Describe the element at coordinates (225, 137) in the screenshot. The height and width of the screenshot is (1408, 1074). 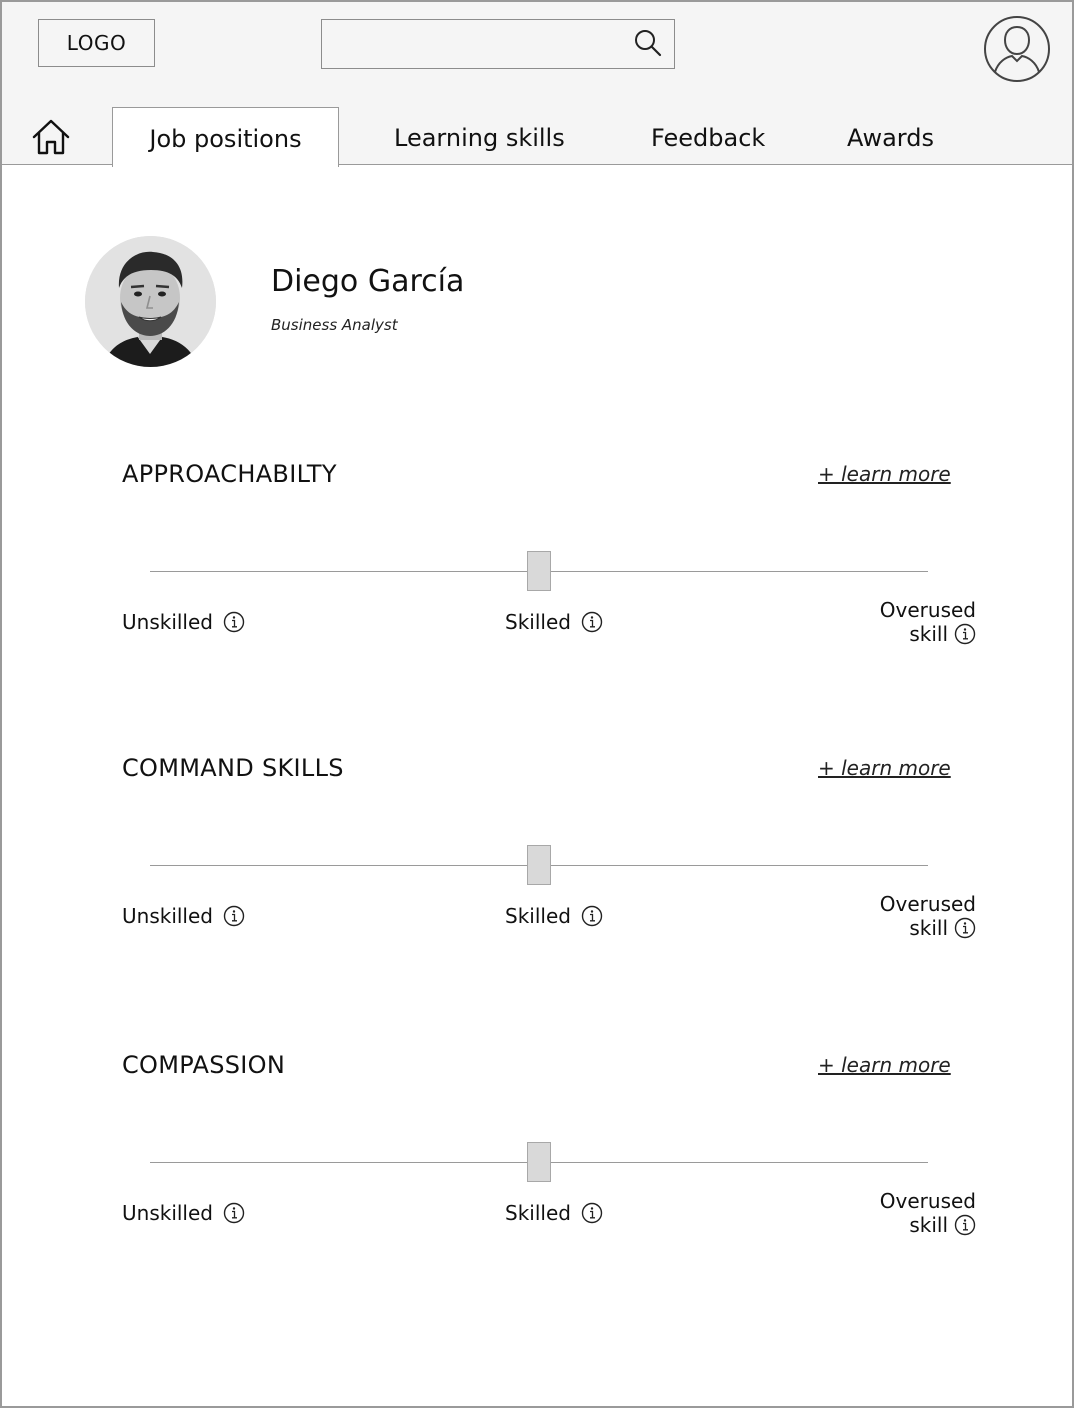
I see `tab-job-positions: Job positions` at that location.